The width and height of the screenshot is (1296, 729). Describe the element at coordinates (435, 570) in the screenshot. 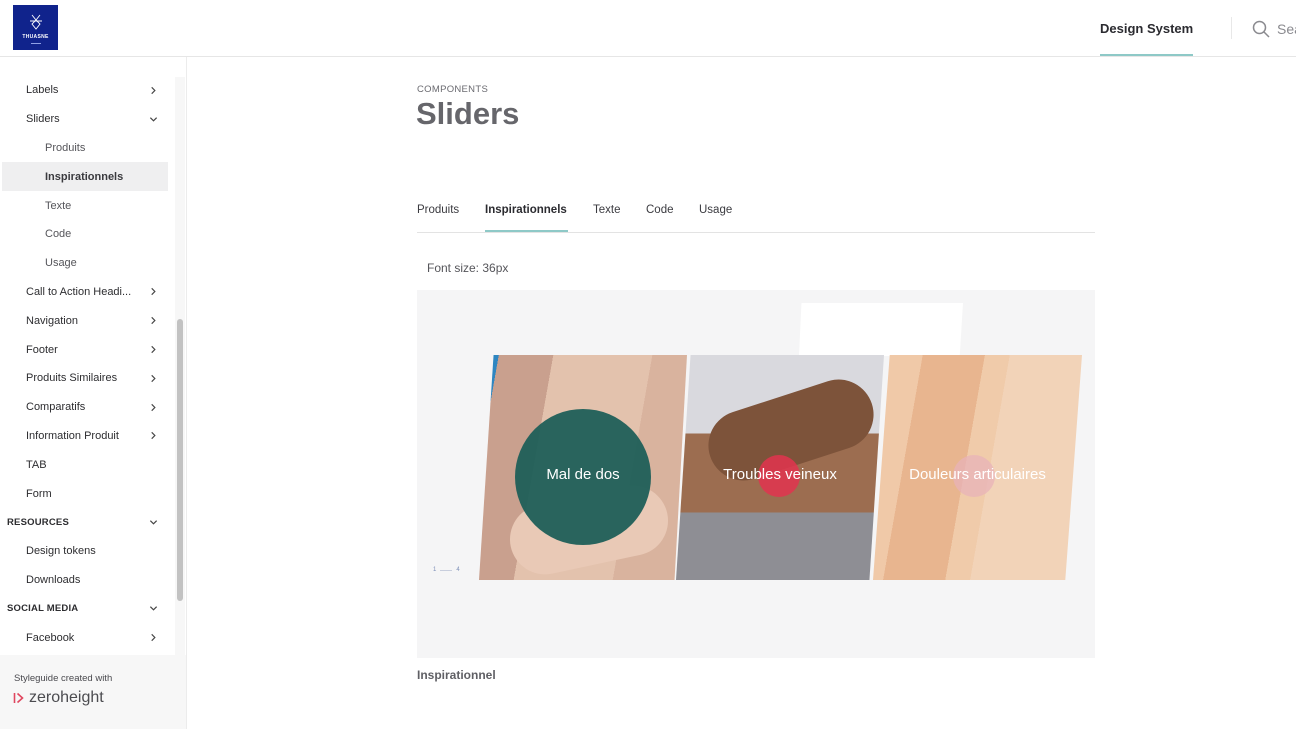

I see `pager-current: 1` at that location.